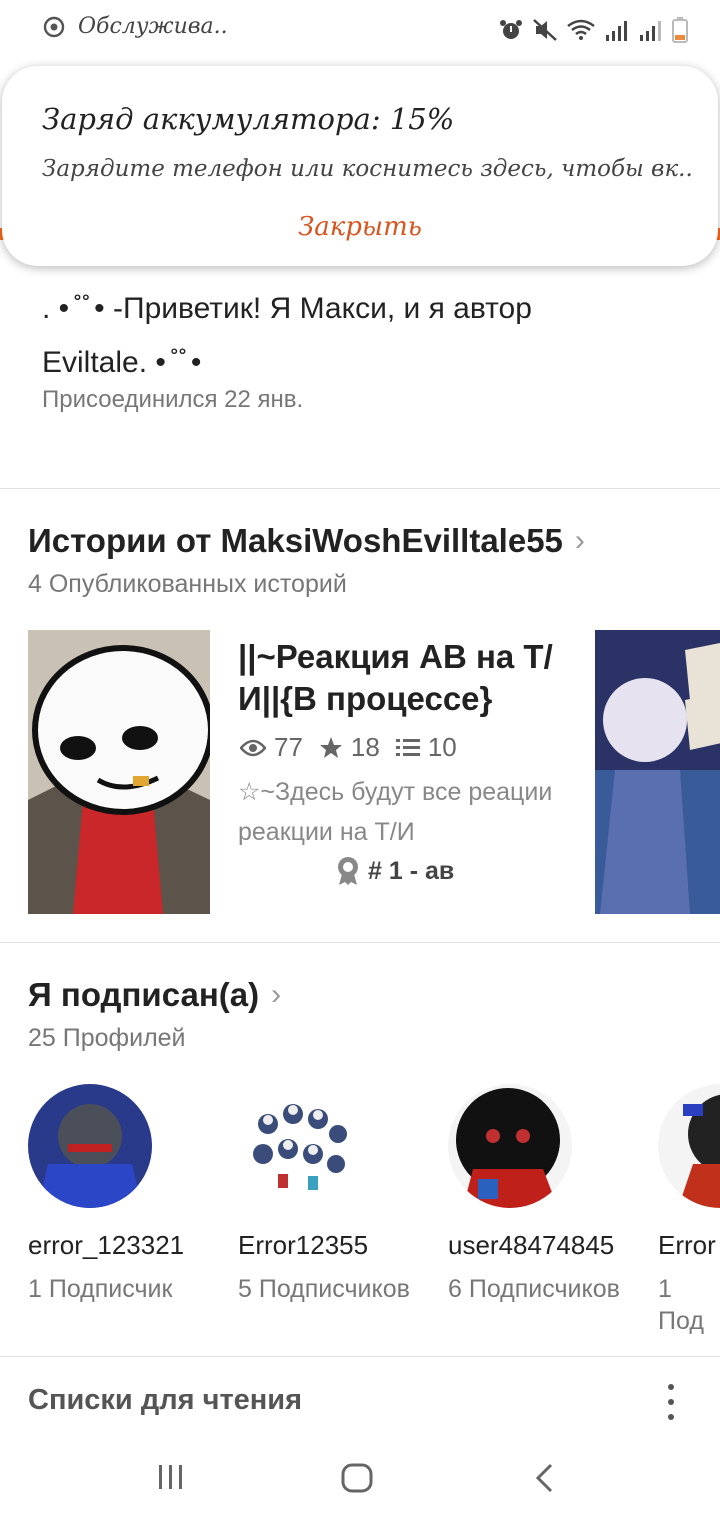 The height and width of the screenshot is (1520, 720). What do you see at coordinates (330, 747) in the screenshot?
I see `star-icon` at bounding box center [330, 747].